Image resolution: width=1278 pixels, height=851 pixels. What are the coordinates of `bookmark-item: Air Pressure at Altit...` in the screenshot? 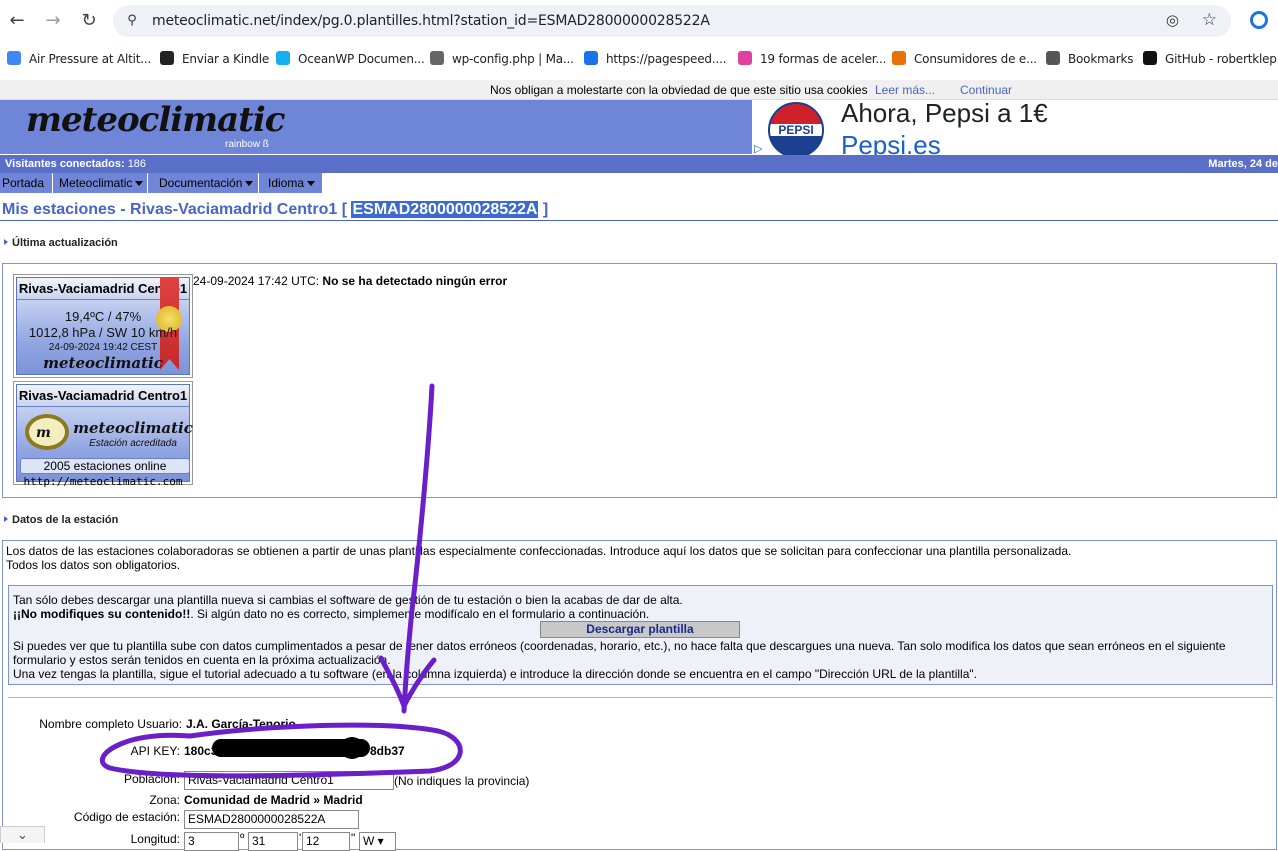 It's located at (79, 59).